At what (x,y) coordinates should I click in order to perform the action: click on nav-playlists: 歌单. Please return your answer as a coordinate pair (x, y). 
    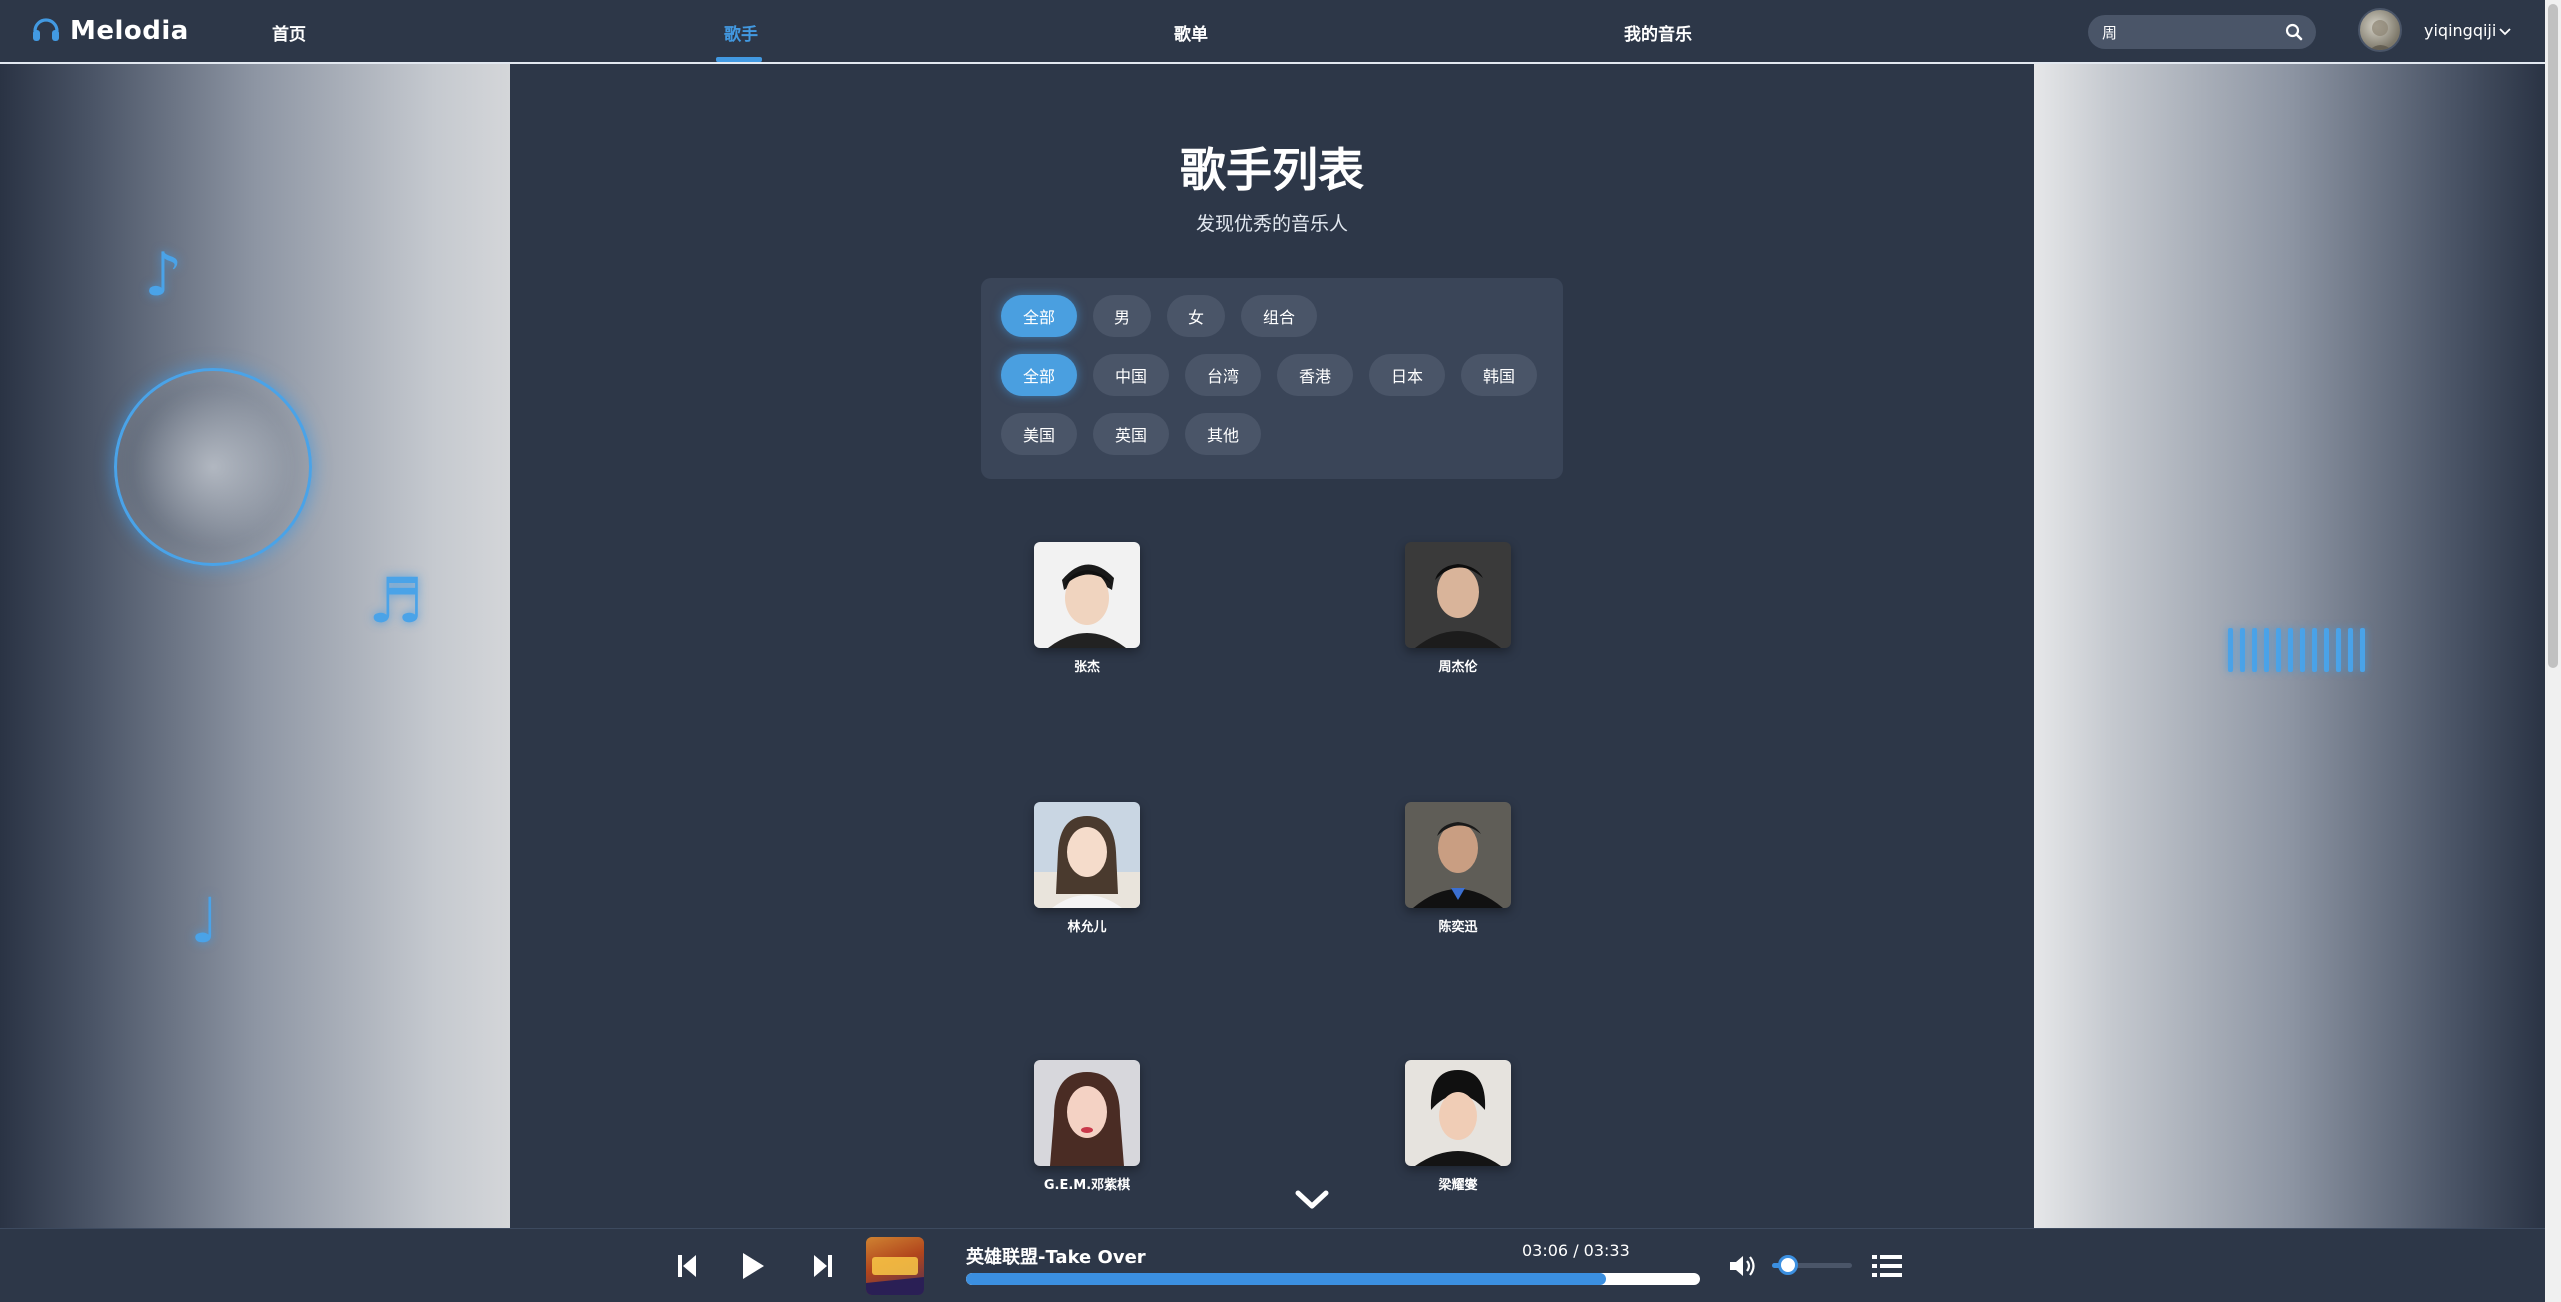
    Looking at the image, I should click on (1191, 32).